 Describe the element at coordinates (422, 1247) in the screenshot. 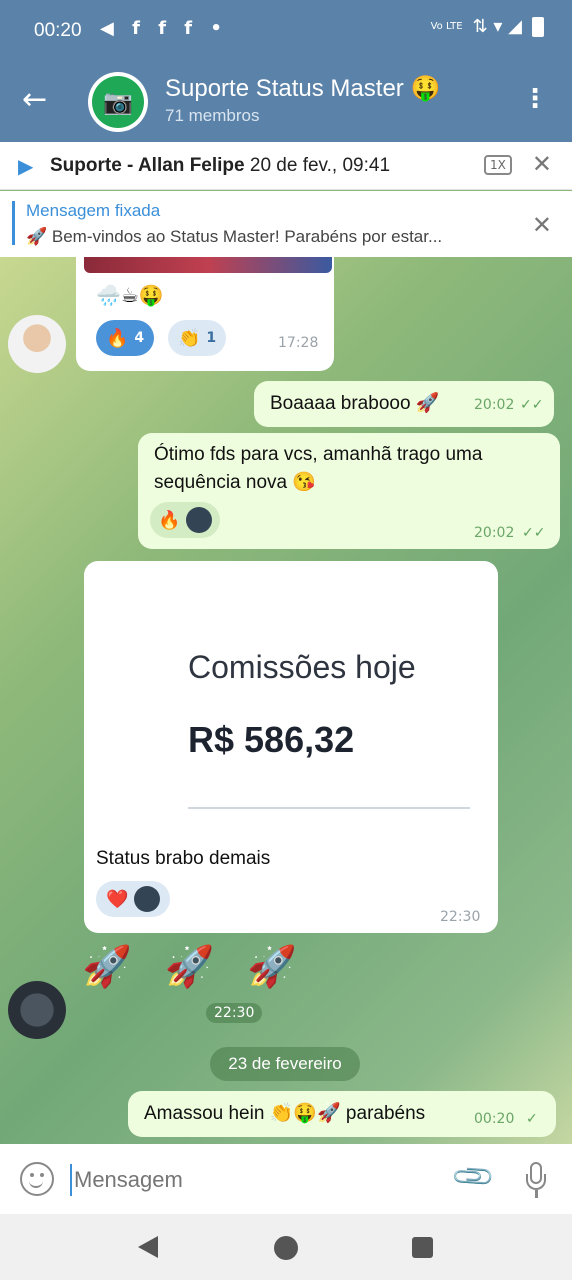

I see `nav-recents-icon` at that location.